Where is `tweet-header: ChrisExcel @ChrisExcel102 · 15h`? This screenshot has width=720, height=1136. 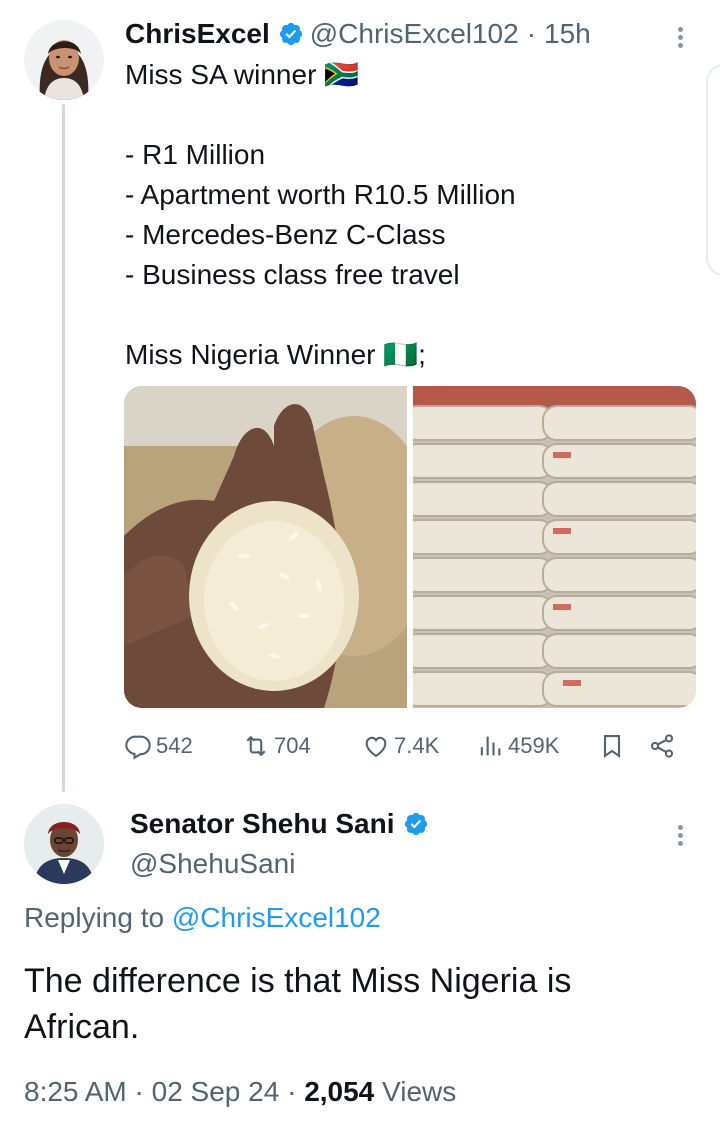 tweet-header: ChrisExcel @ChrisExcel102 · 15h is located at coordinates (358, 34).